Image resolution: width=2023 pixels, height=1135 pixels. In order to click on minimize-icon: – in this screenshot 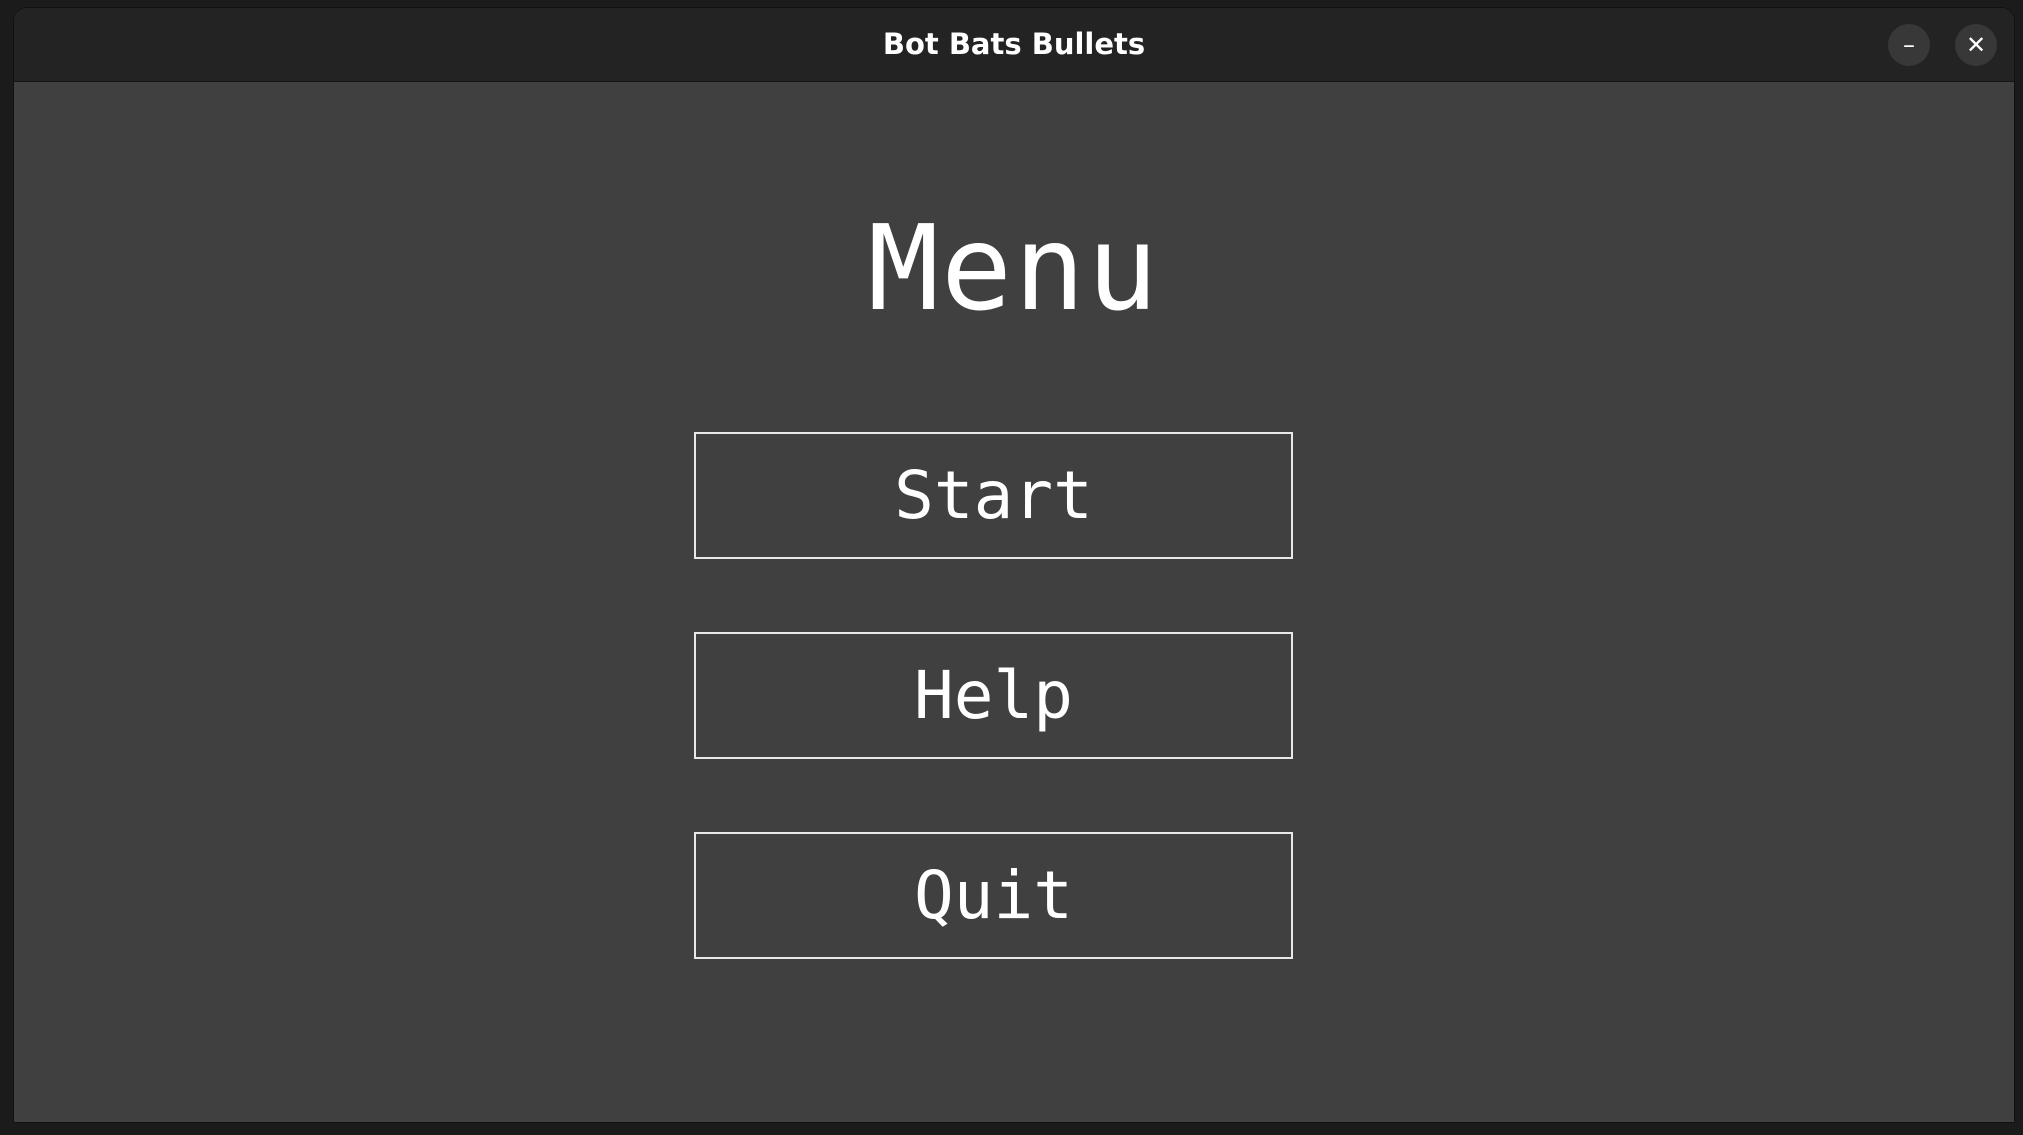, I will do `click(1909, 45)`.